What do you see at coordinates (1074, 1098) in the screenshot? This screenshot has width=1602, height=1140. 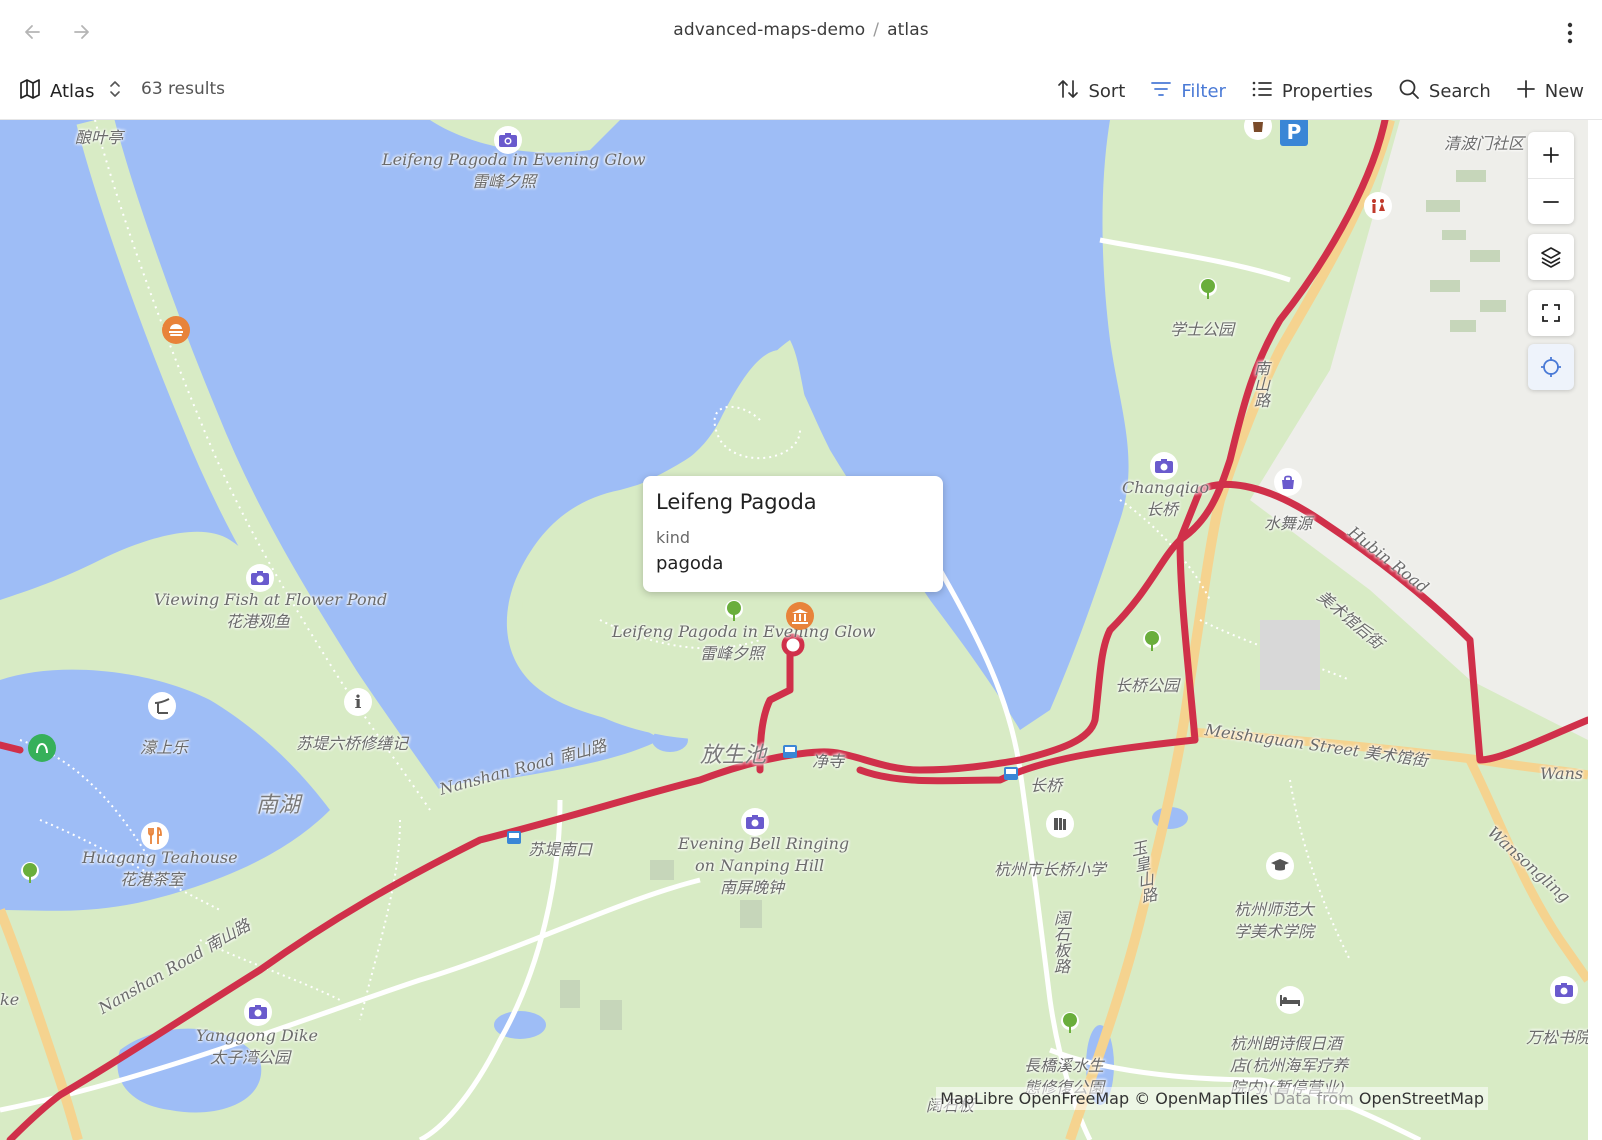 I see `openfreemap-link: OpenFreeMap` at bounding box center [1074, 1098].